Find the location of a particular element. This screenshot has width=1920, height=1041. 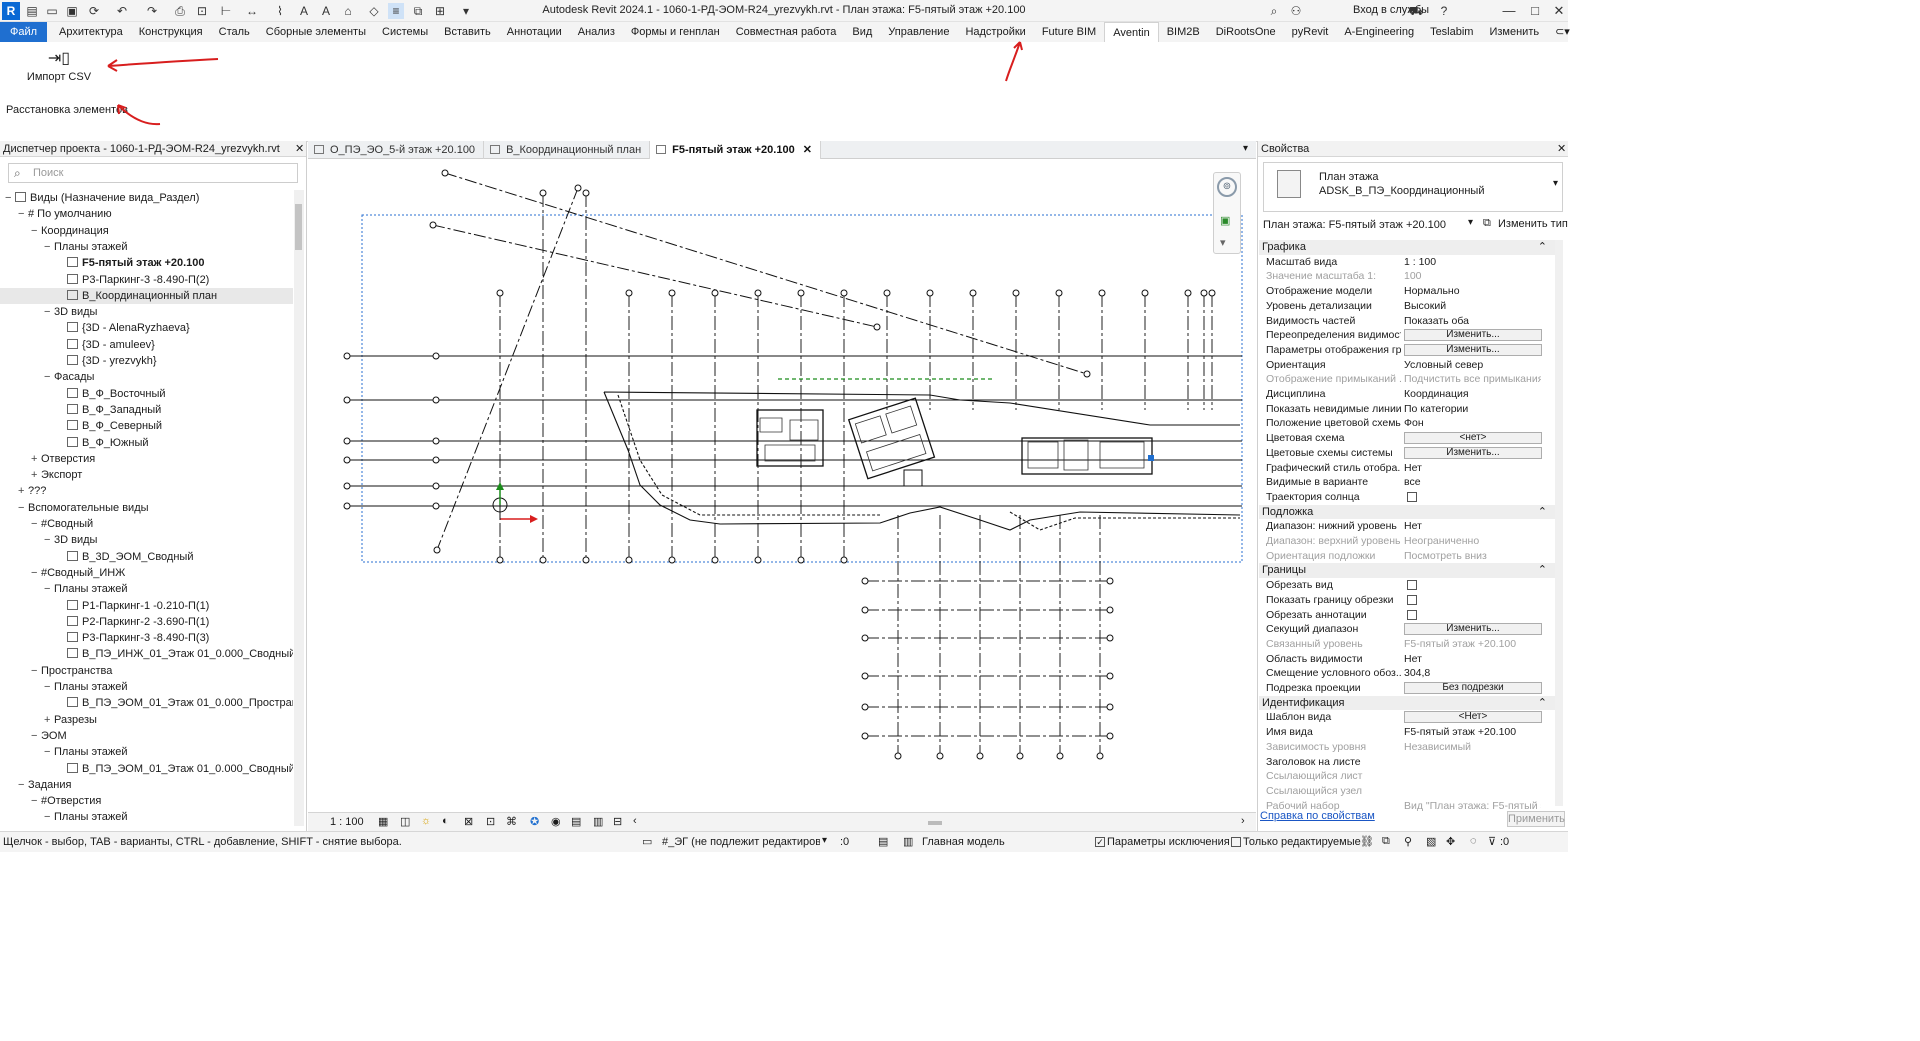

user-icon: ⚇ is located at coordinates (1296, 11).